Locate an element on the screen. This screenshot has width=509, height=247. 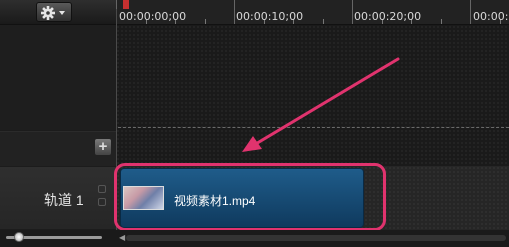
highlight-outline is located at coordinates (250, 197).